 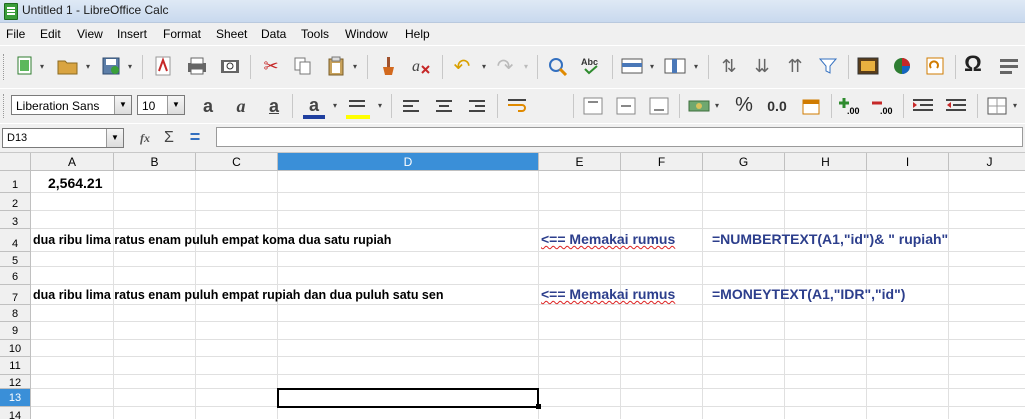 I want to click on menu-tools: Tools, so click(x=315, y=34).